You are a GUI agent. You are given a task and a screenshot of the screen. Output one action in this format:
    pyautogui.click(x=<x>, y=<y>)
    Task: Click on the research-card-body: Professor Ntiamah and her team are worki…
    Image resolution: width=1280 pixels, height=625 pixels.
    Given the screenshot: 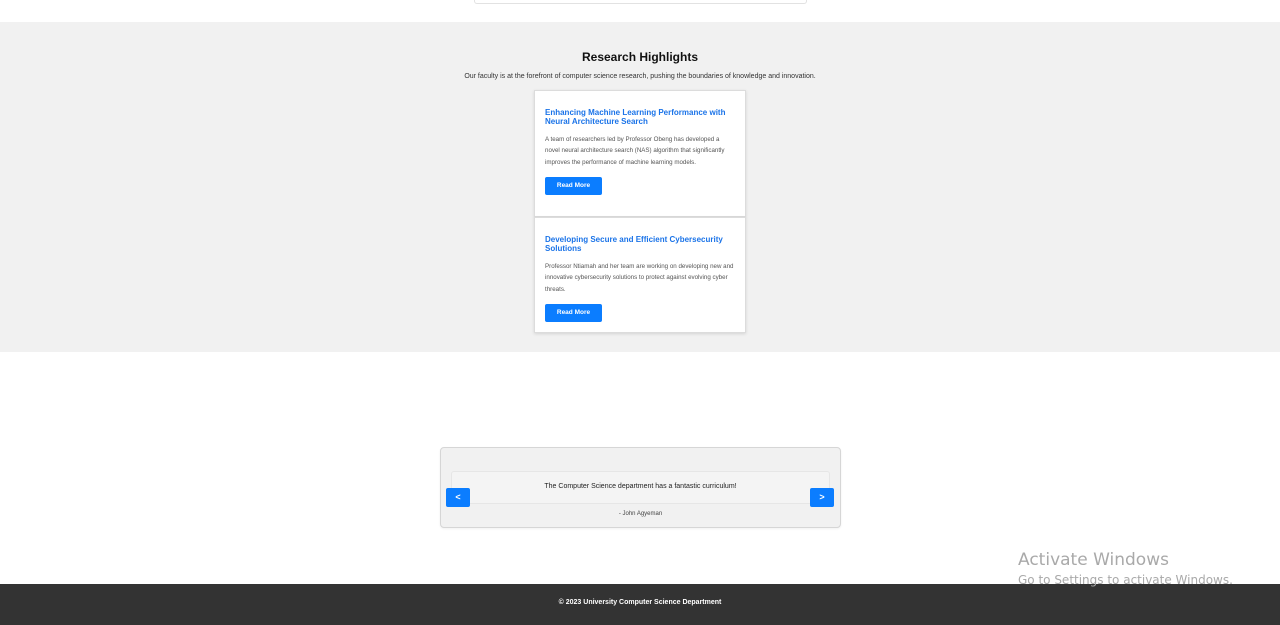 What is the action you would take?
    pyautogui.click(x=639, y=278)
    